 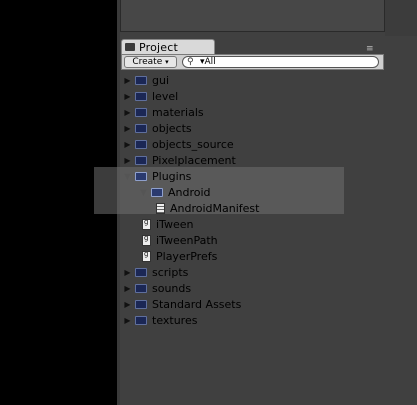 I want to click on inspector-pane, so click(x=252, y=16).